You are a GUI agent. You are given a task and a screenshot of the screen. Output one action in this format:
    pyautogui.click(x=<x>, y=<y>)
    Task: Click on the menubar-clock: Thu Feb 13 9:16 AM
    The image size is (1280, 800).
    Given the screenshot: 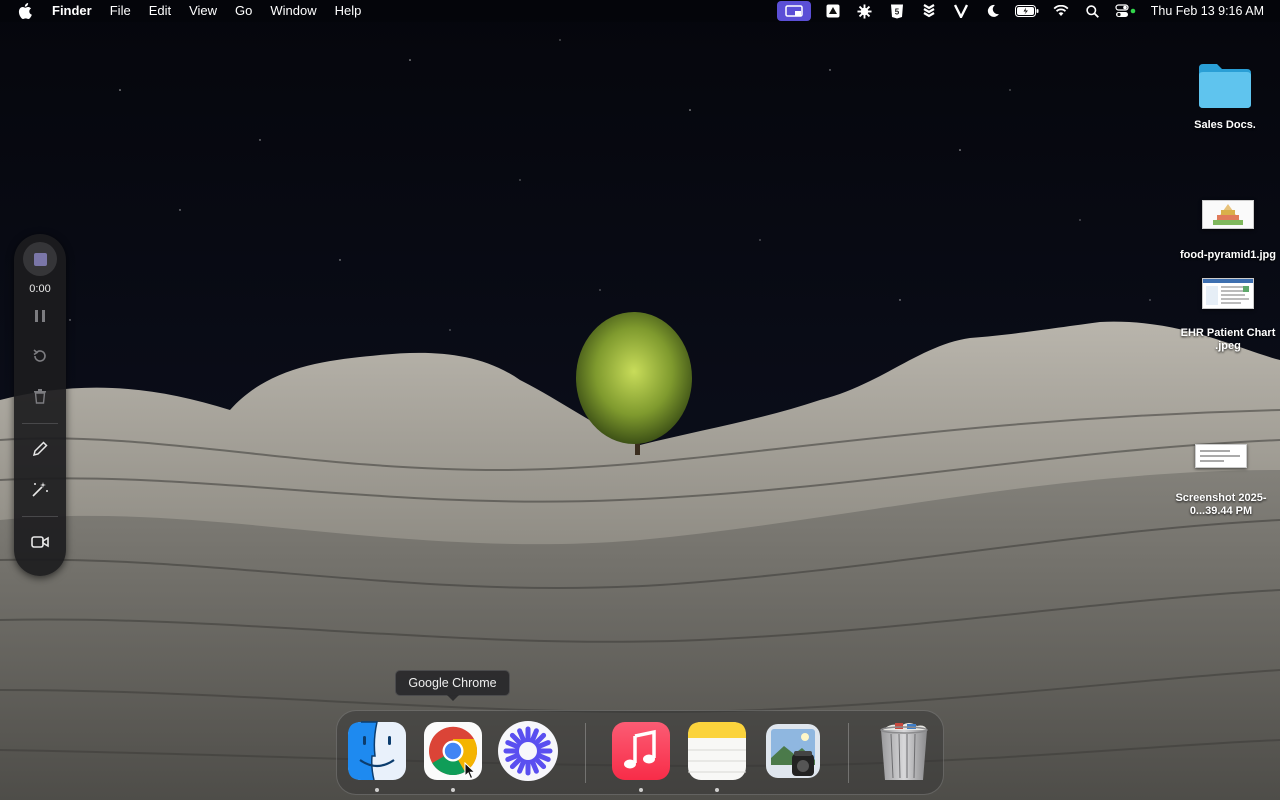 What is the action you would take?
    pyautogui.click(x=1207, y=11)
    